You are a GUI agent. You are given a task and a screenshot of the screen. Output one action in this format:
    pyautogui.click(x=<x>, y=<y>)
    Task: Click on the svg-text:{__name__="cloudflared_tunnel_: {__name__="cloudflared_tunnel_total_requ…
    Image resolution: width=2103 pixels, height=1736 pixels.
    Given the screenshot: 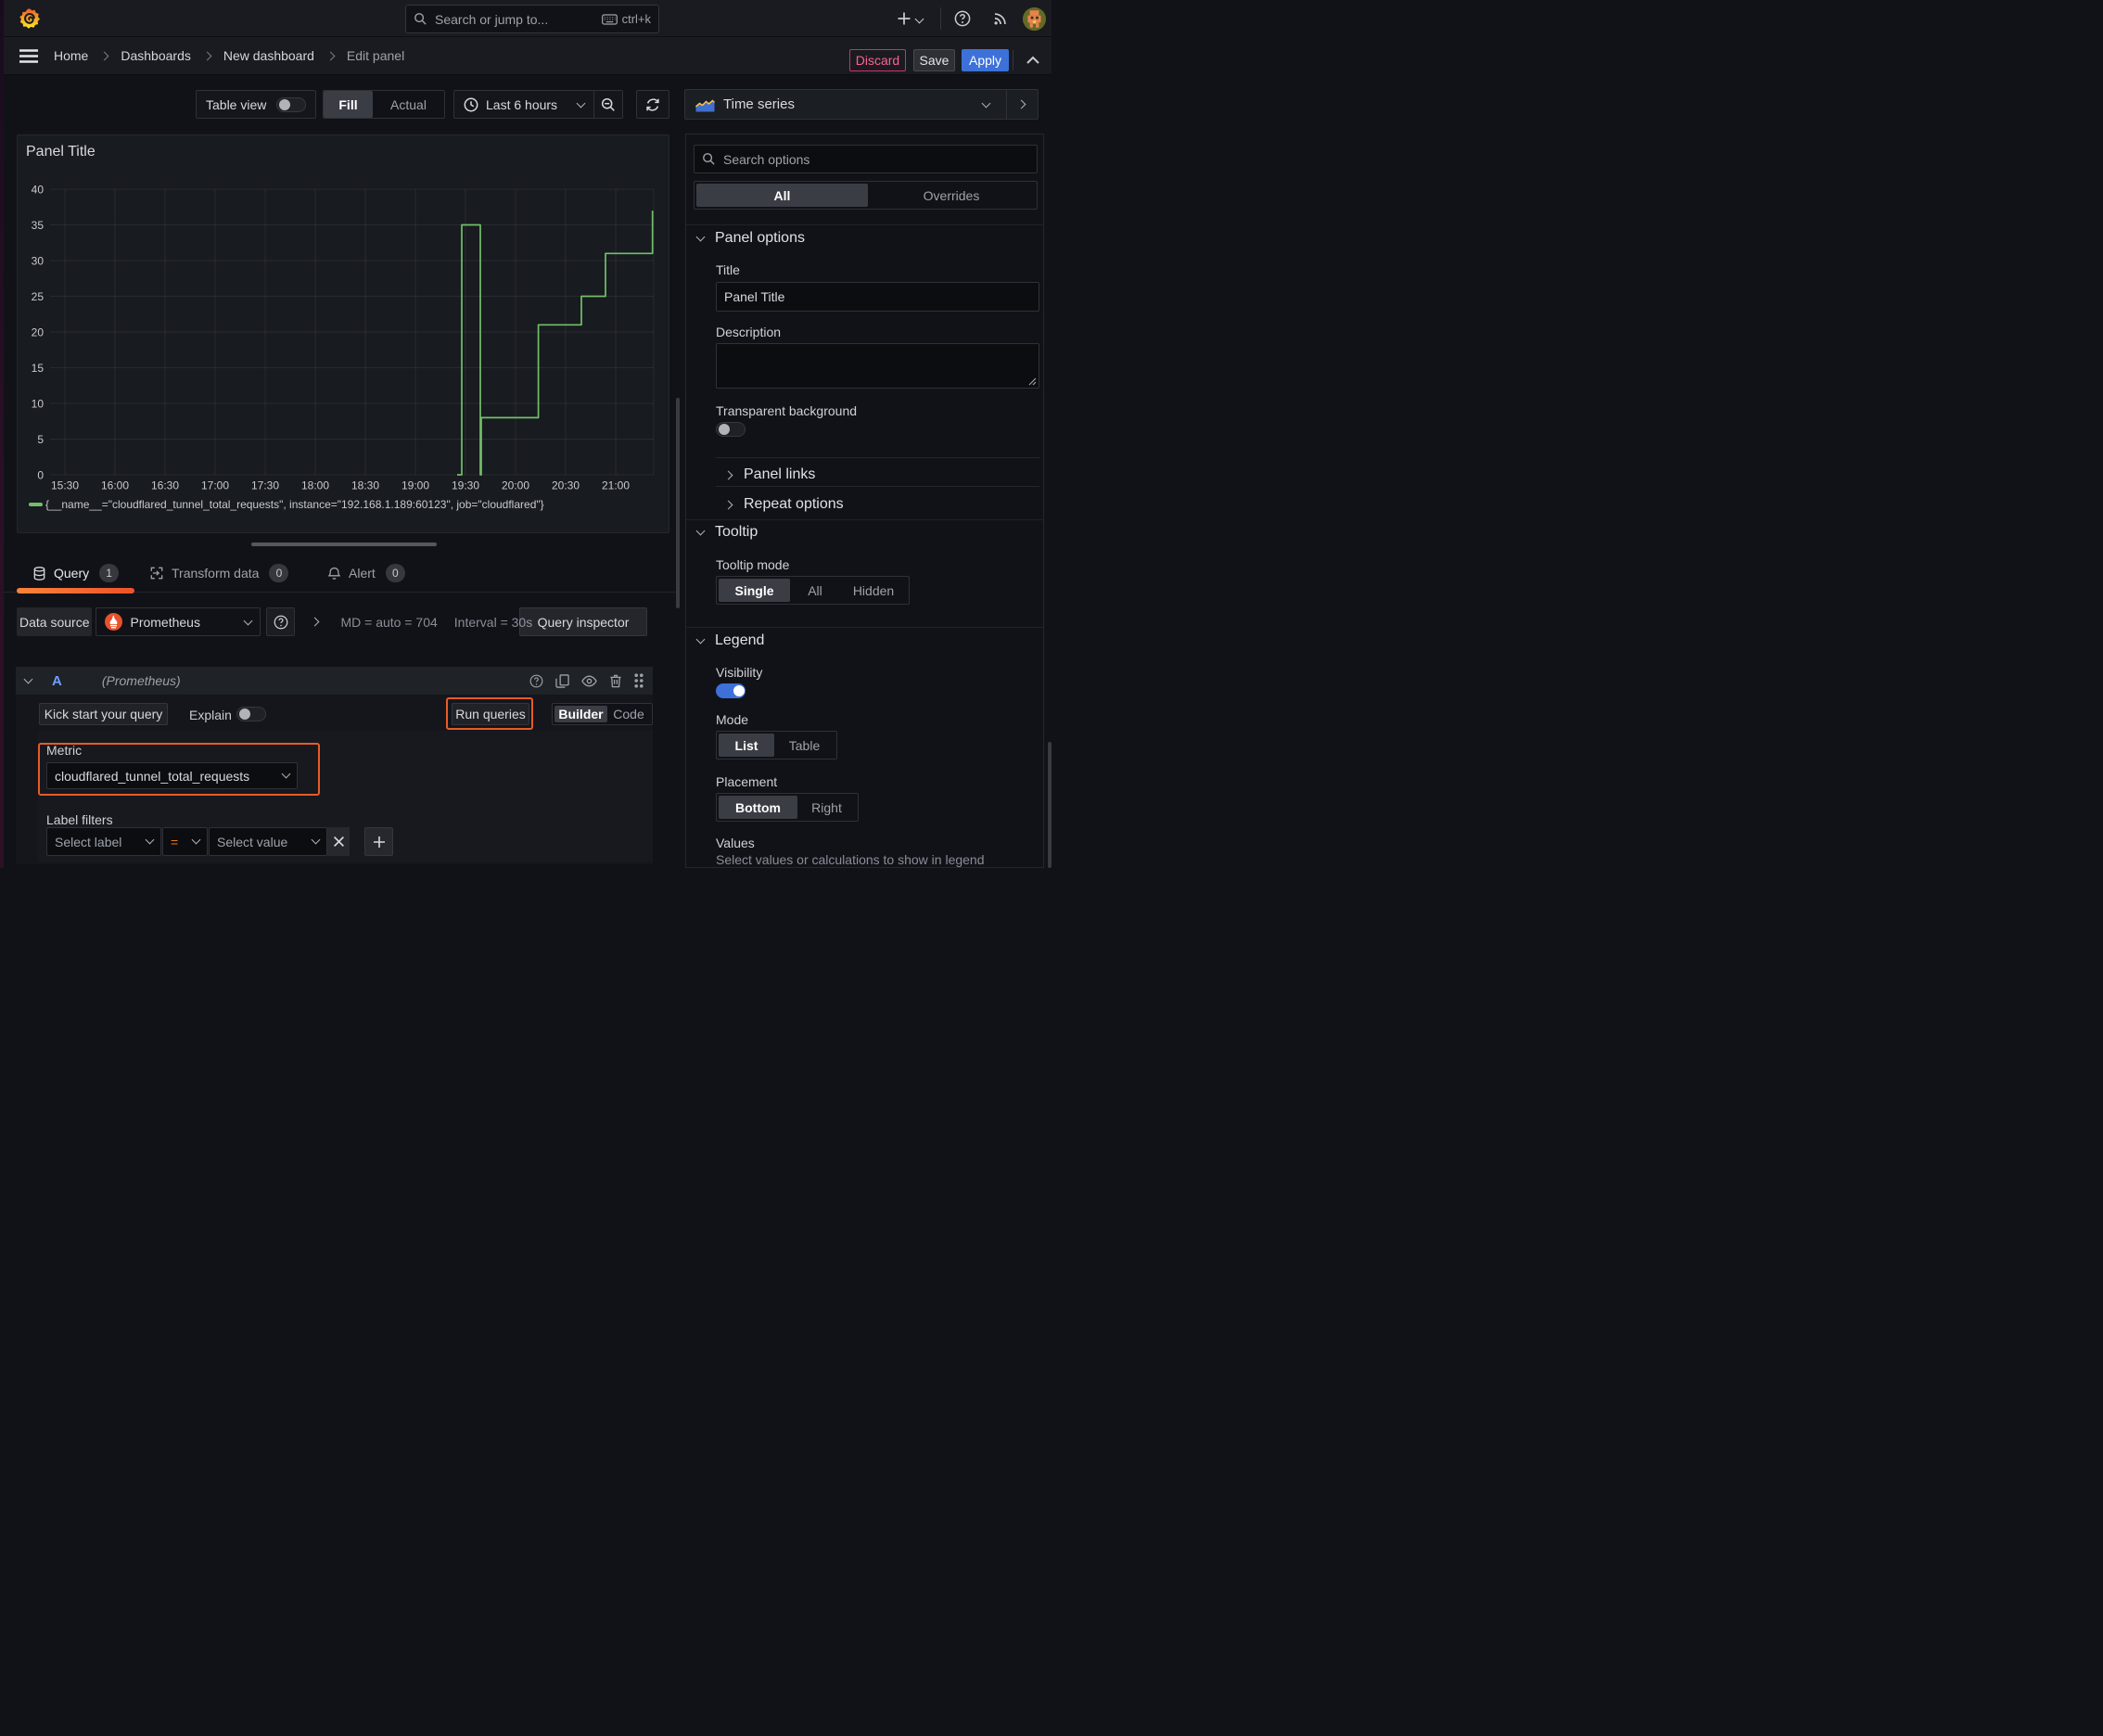 What is the action you would take?
    pyautogui.click(x=294, y=505)
    